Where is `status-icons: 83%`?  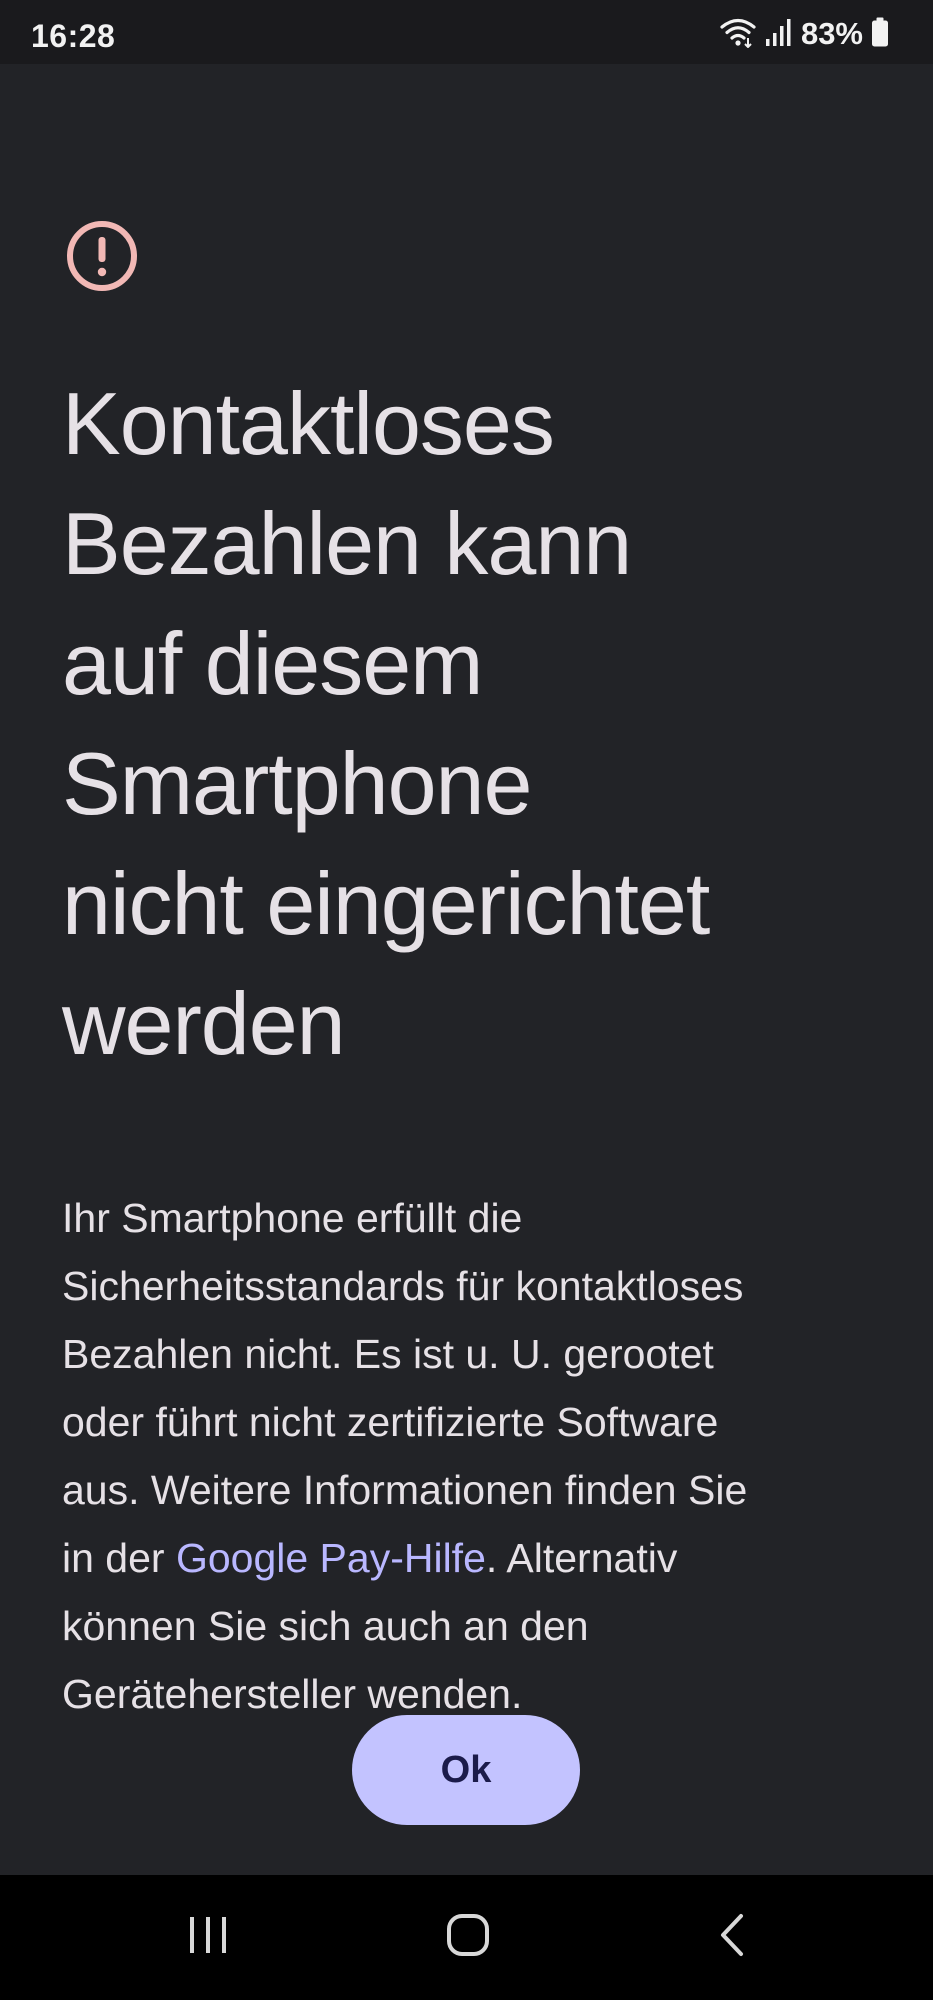
status-icons: 83% is located at coordinates (804, 34).